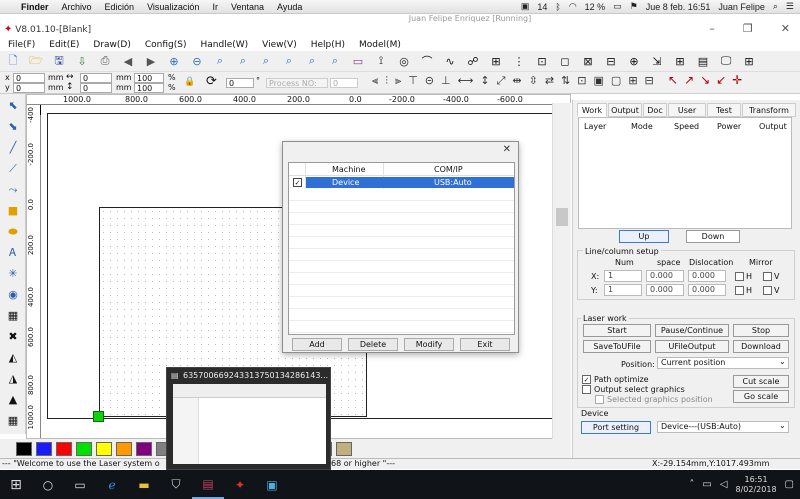 This screenshot has height=499, width=800. I want to click on export-icon: ⎙, so click(105, 61).